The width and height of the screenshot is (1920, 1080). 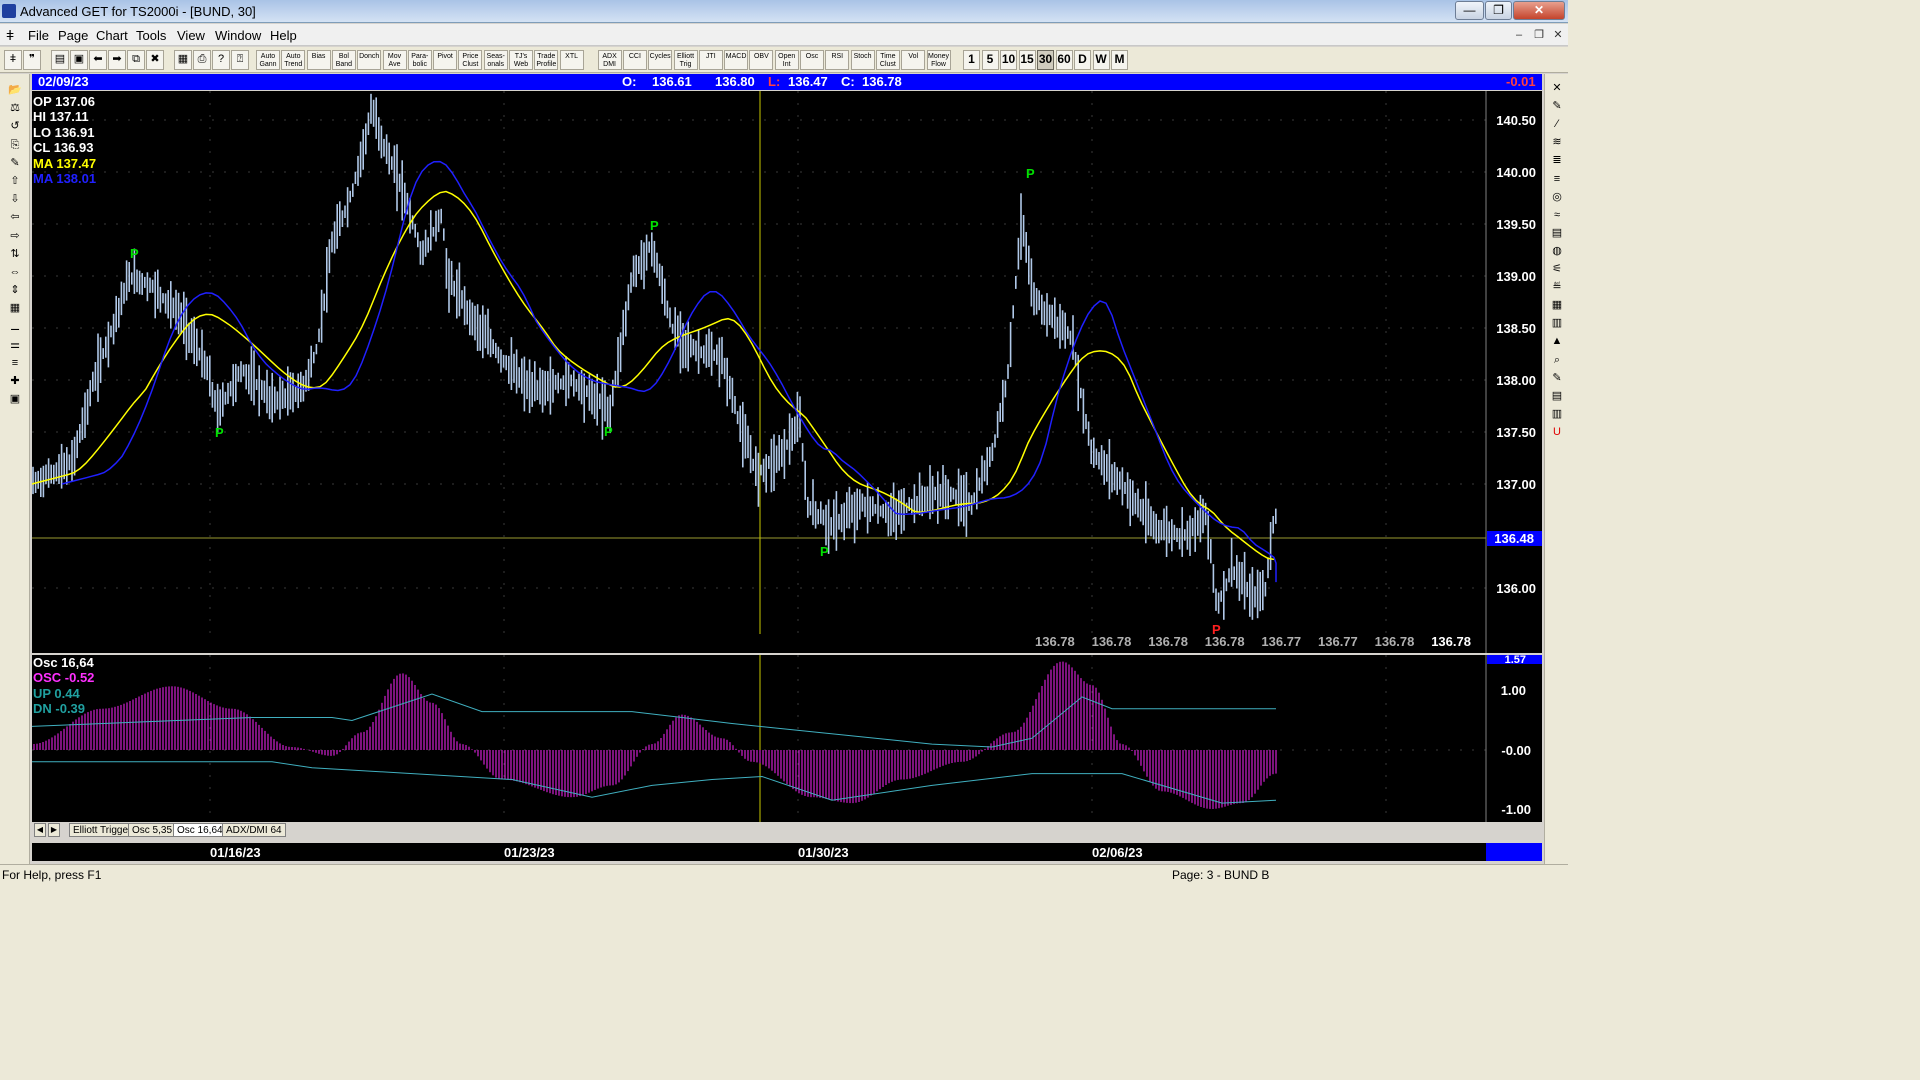 I want to click on toolbar-icon-button: ⬅, so click(x=98, y=60).